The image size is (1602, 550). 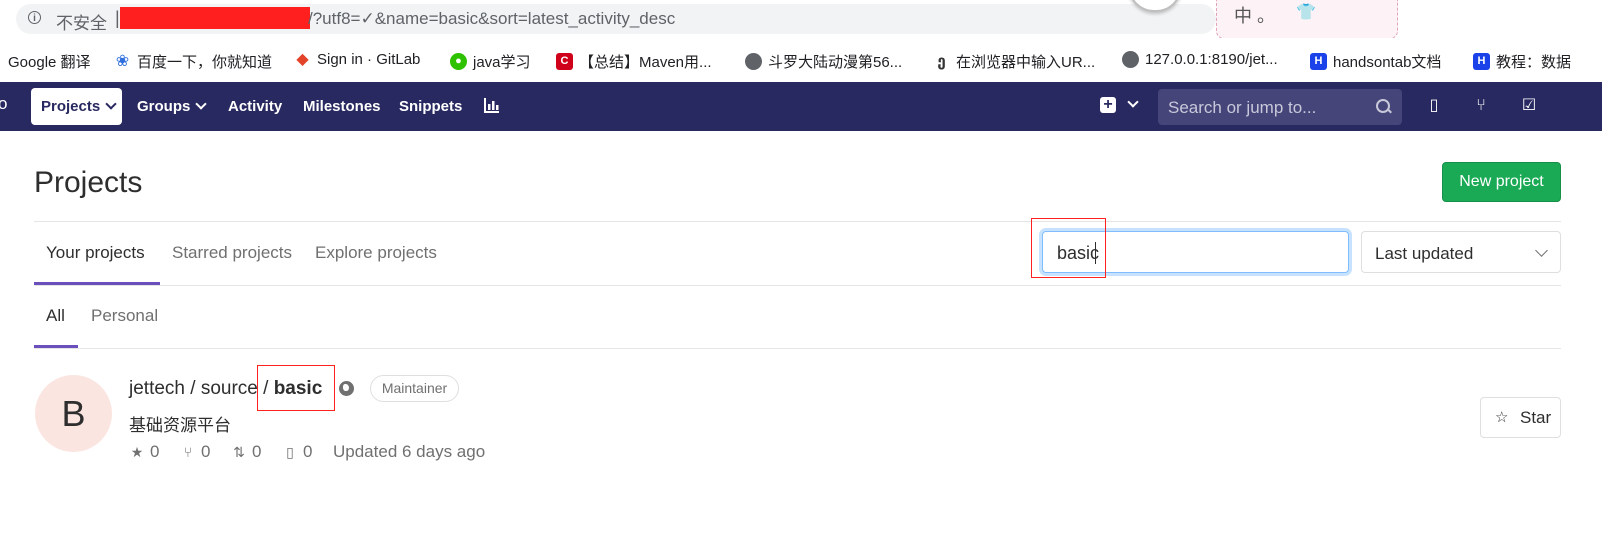 What do you see at coordinates (564, 61) in the screenshot?
I see `csdn-icon: C` at bounding box center [564, 61].